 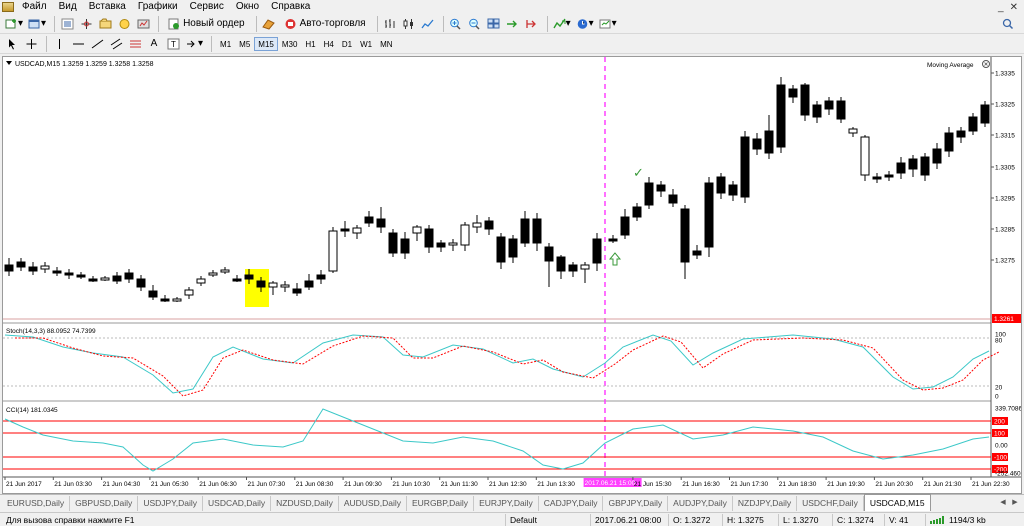 What do you see at coordinates (36, 503) in the screenshot?
I see `tab-eurusd-daily: EURUSD,Daily` at bounding box center [36, 503].